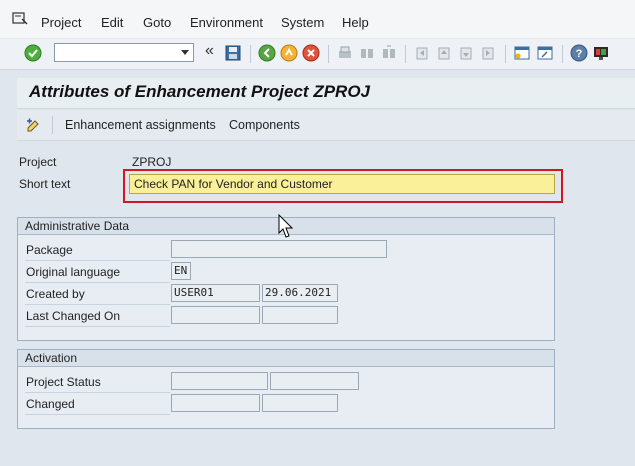 The height and width of the screenshot is (466, 635). What do you see at coordinates (73, 316) in the screenshot?
I see `last-changed-label: Last Changed On` at bounding box center [73, 316].